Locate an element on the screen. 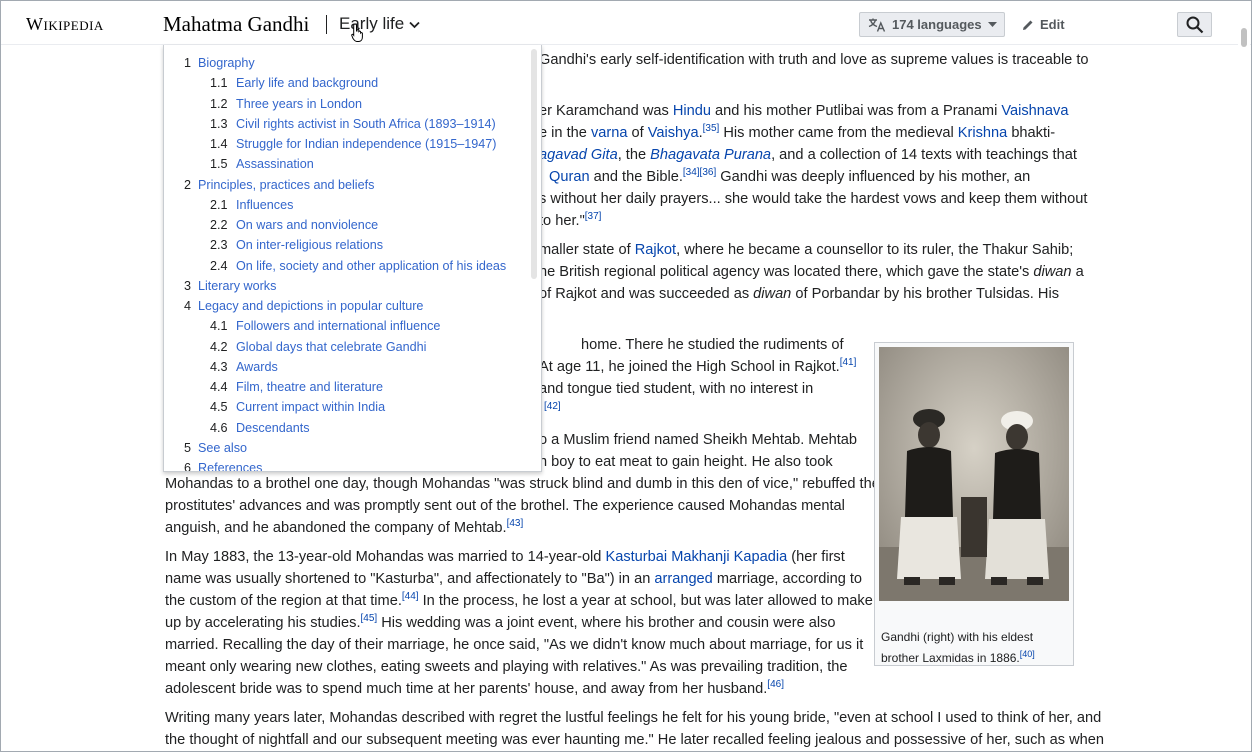 The image size is (1252, 752). citation: [42] is located at coordinates (552, 406).